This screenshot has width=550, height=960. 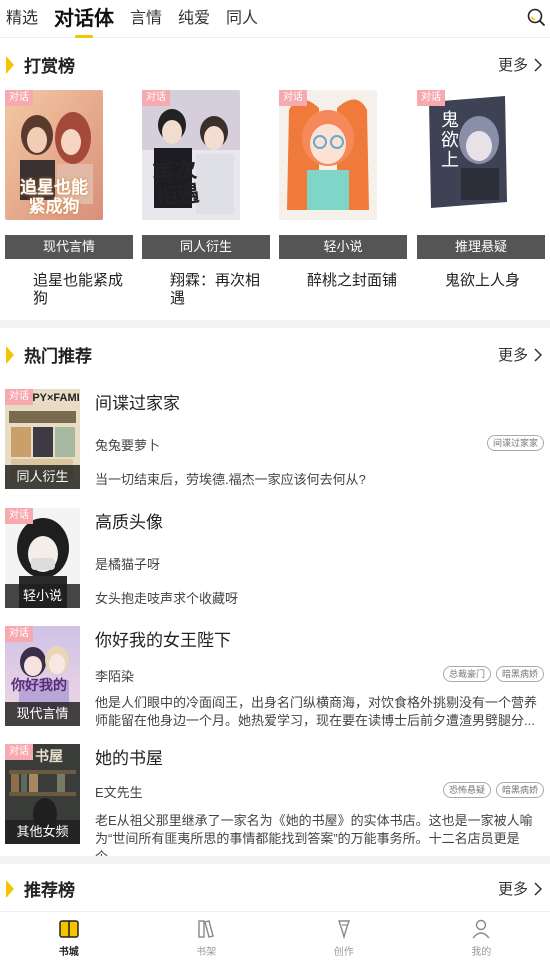 I want to click on top-tab-bar: 精选 对话体 言情 纯爱 同人, so click(x=275, y=19).